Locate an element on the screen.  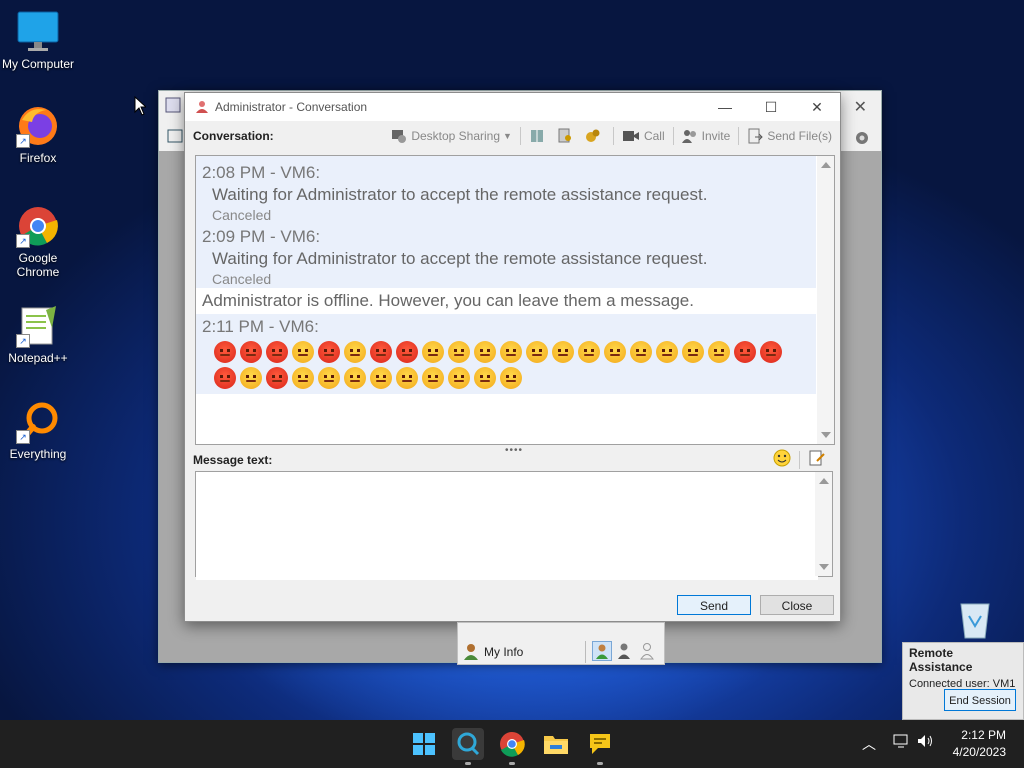
maximize-button: ☐ is located at coordinates (771, 107).